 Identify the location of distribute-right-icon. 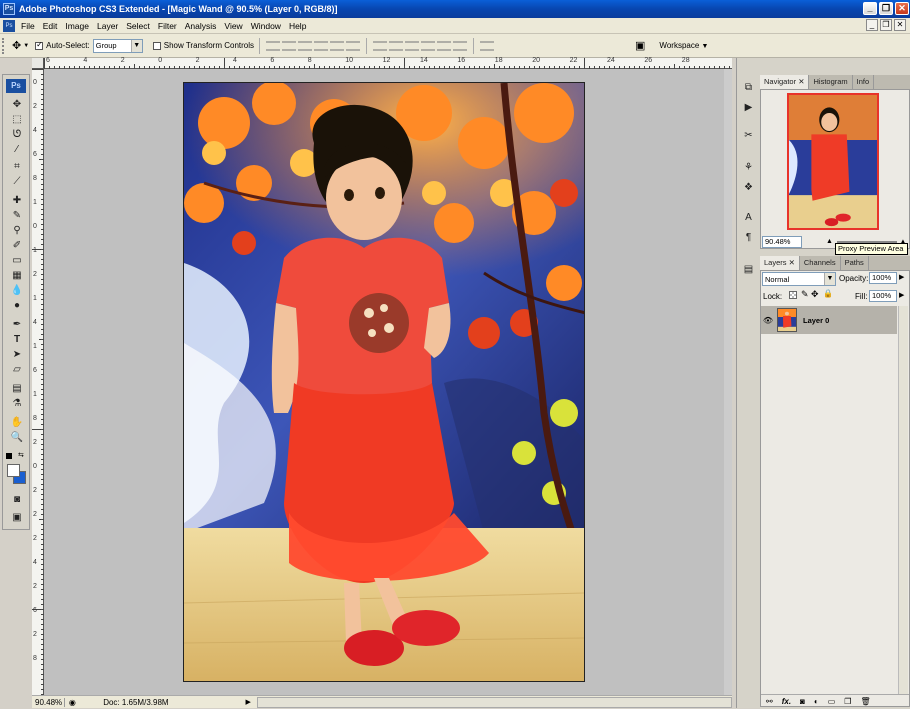
(460, 45).